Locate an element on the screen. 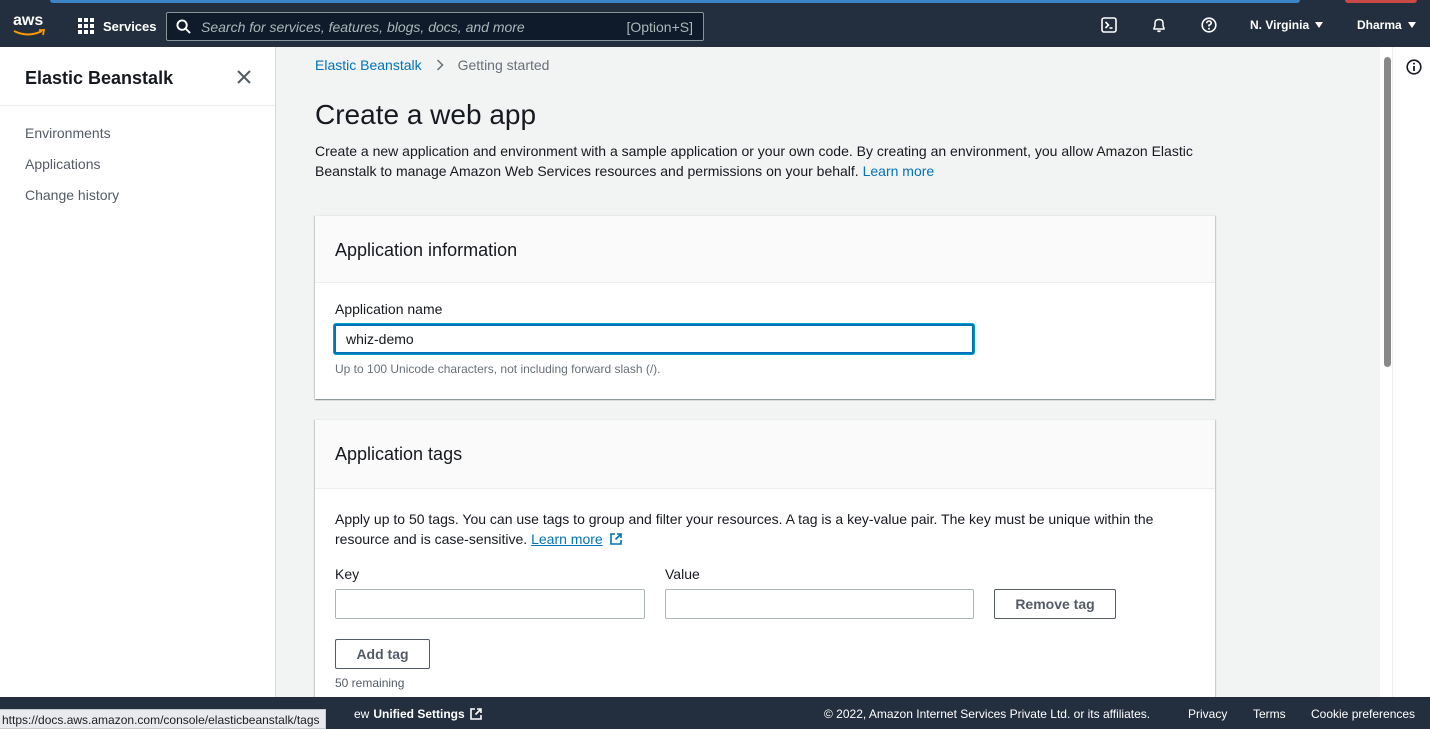  privacy-link: Privacy is located at coordinates (1207, 714).